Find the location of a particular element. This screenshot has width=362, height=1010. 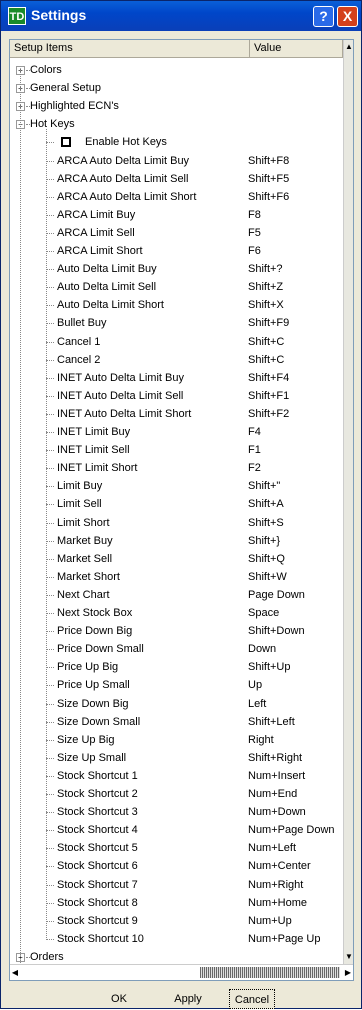

hot-key-row: INET Limit Sell F1 is located at coordinates (175, 450).